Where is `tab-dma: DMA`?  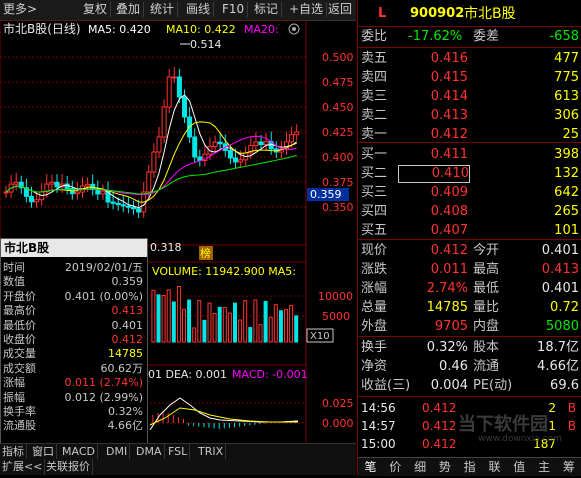 tab-dma: DMA is located at coordinates (149, 452).